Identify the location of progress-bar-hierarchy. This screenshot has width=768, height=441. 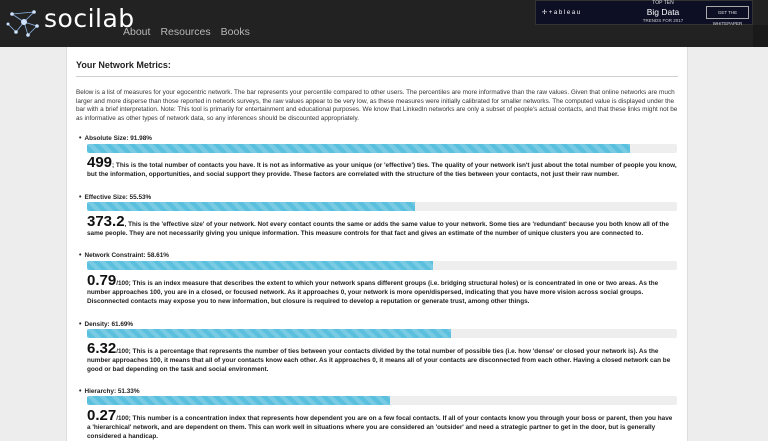
(382, 400).